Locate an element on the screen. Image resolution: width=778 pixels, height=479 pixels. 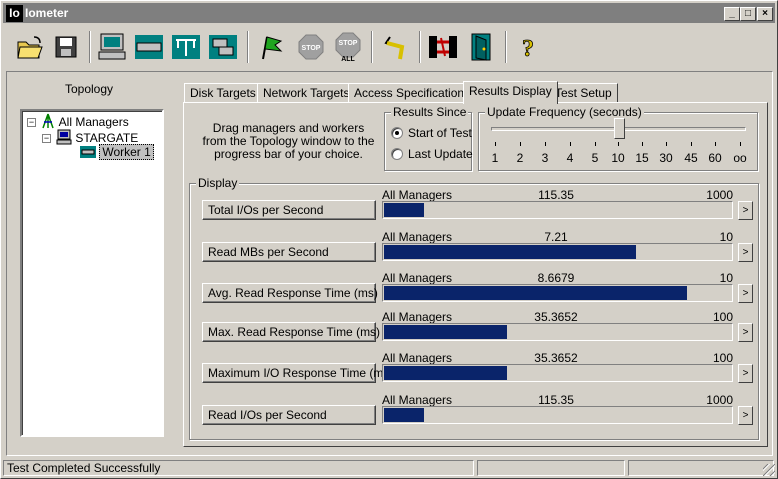
stop-label: STOP is located at coordinates (311, 48).